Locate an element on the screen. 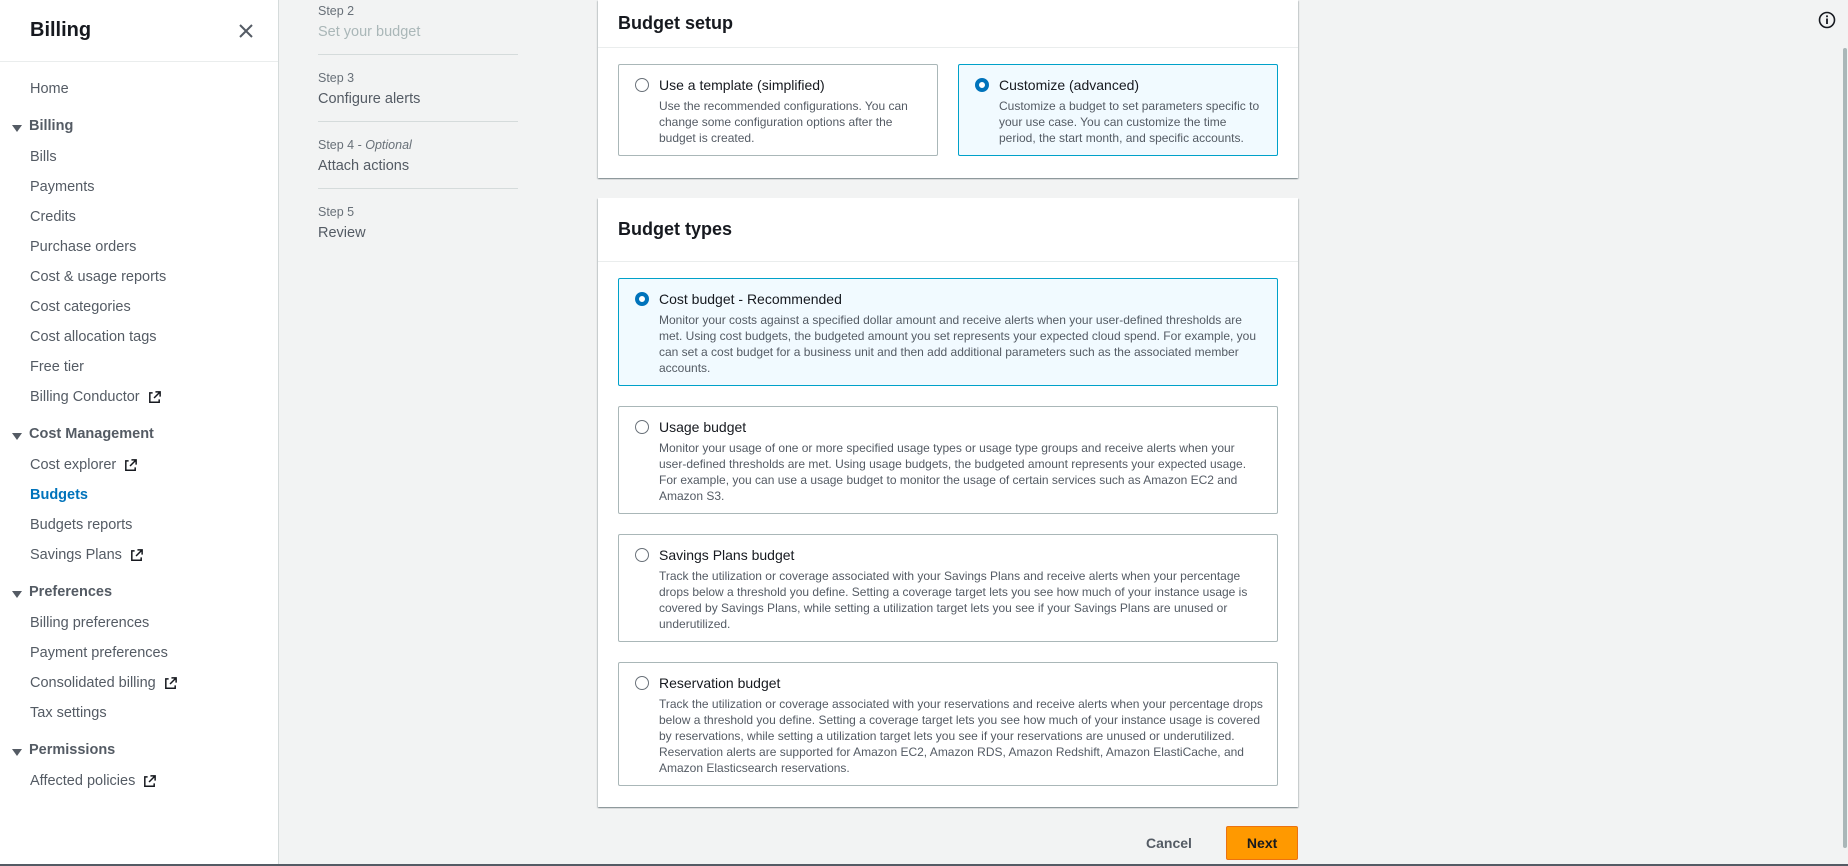 The height and width of the screenshot is (866, 1848). sidebar-item-label: Bills is located at coordinates (43, 157).